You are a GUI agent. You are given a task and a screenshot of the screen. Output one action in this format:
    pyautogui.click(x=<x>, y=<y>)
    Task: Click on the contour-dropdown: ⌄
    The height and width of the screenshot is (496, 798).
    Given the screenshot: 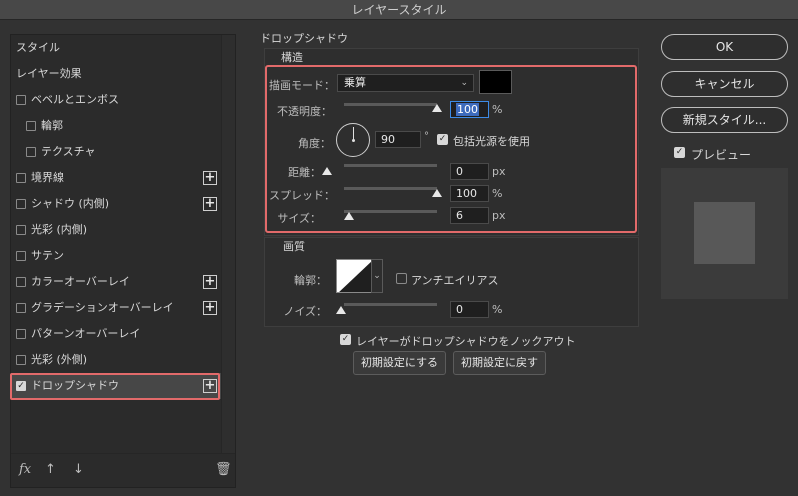 What is the action you would take?
    pyautogui.click(x=377, y=276)
    